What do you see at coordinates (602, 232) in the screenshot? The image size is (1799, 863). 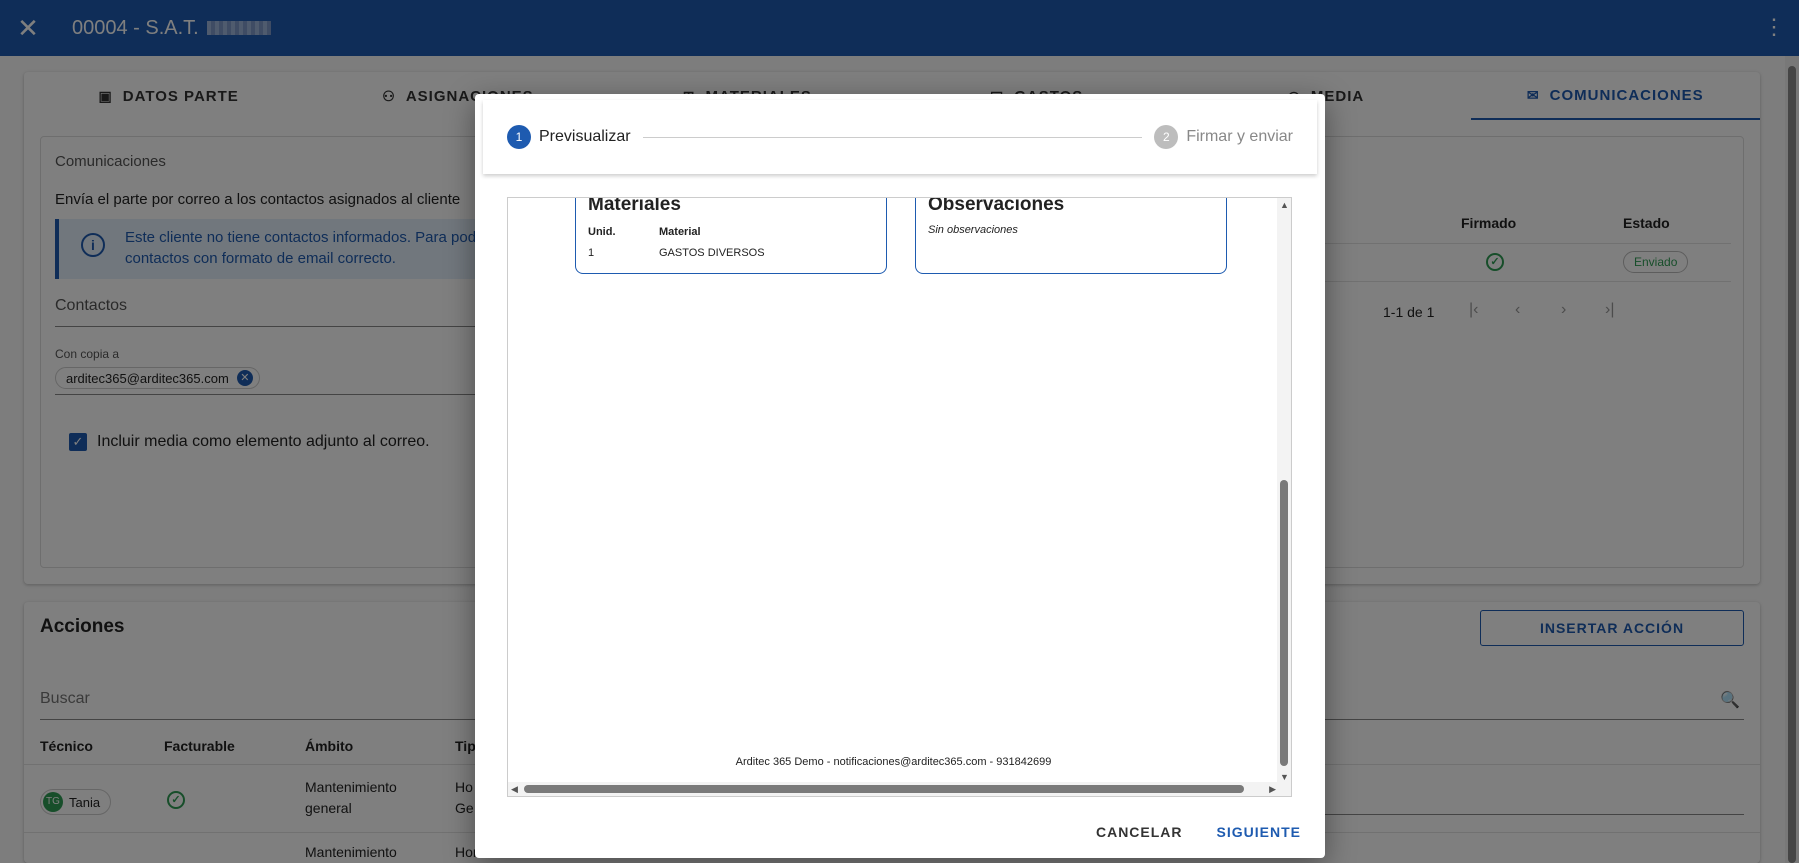 I see `col-unit: Unid.` at bounding box center [602, 232].